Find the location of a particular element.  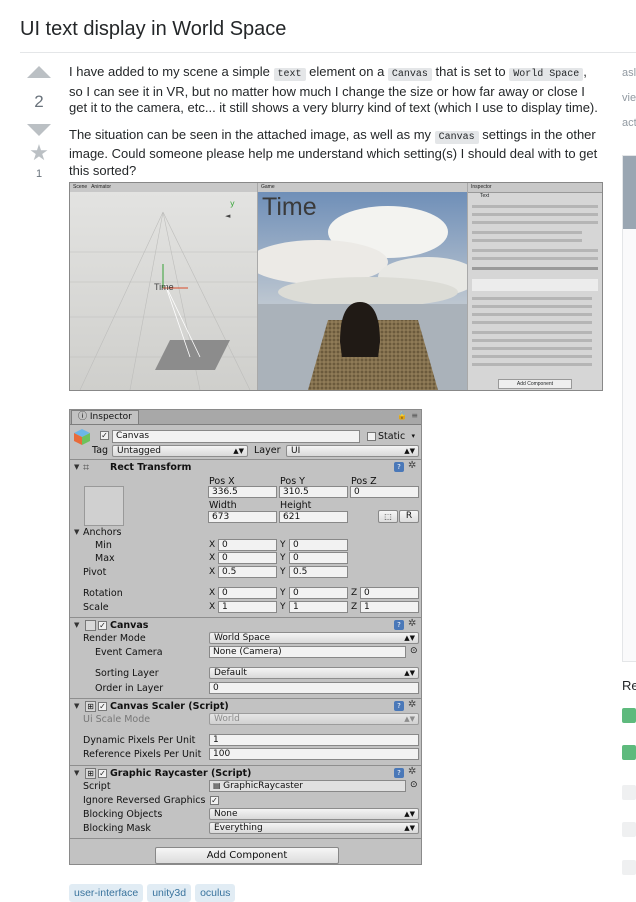

axis-y-label: Y is located at coordinates (283, 572).